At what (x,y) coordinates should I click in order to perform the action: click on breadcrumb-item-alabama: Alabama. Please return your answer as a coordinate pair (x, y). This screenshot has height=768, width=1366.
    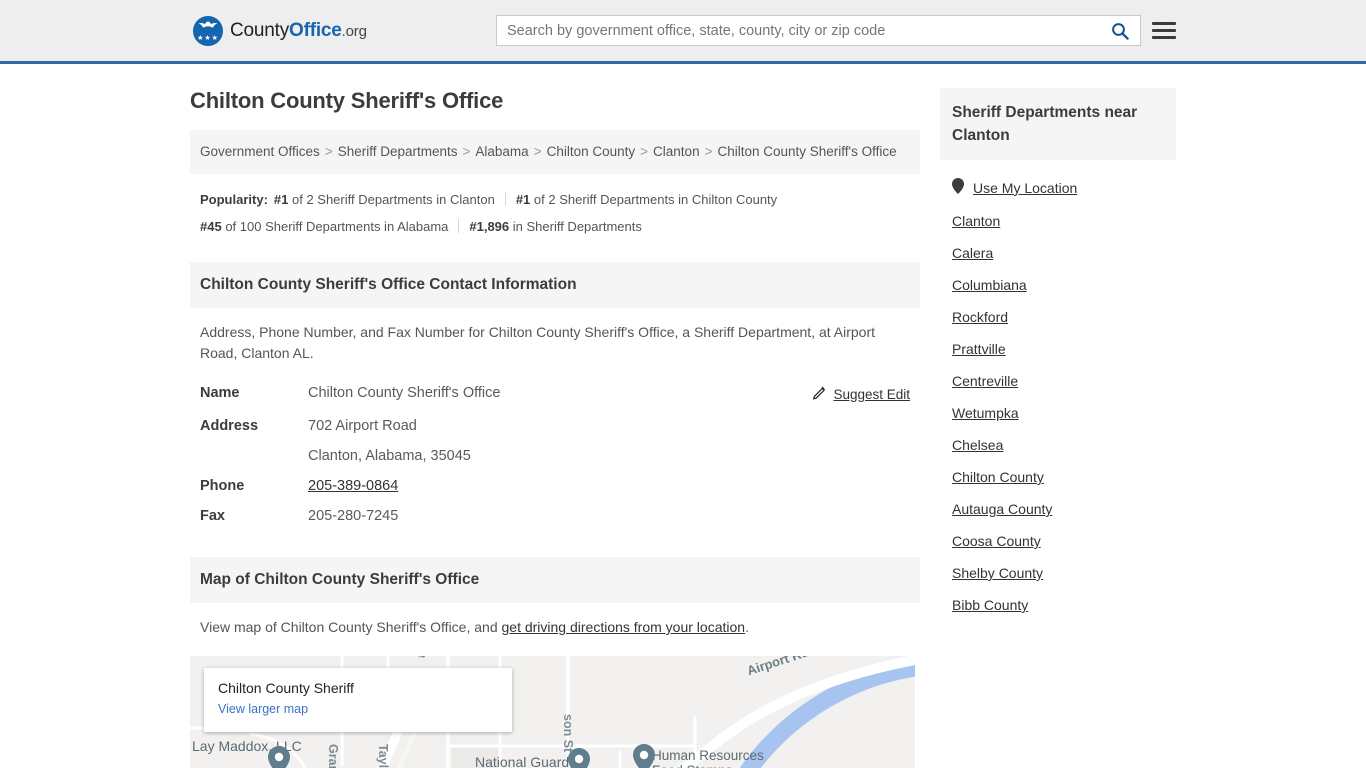
    Looking at the image, I should click on (501, 151).